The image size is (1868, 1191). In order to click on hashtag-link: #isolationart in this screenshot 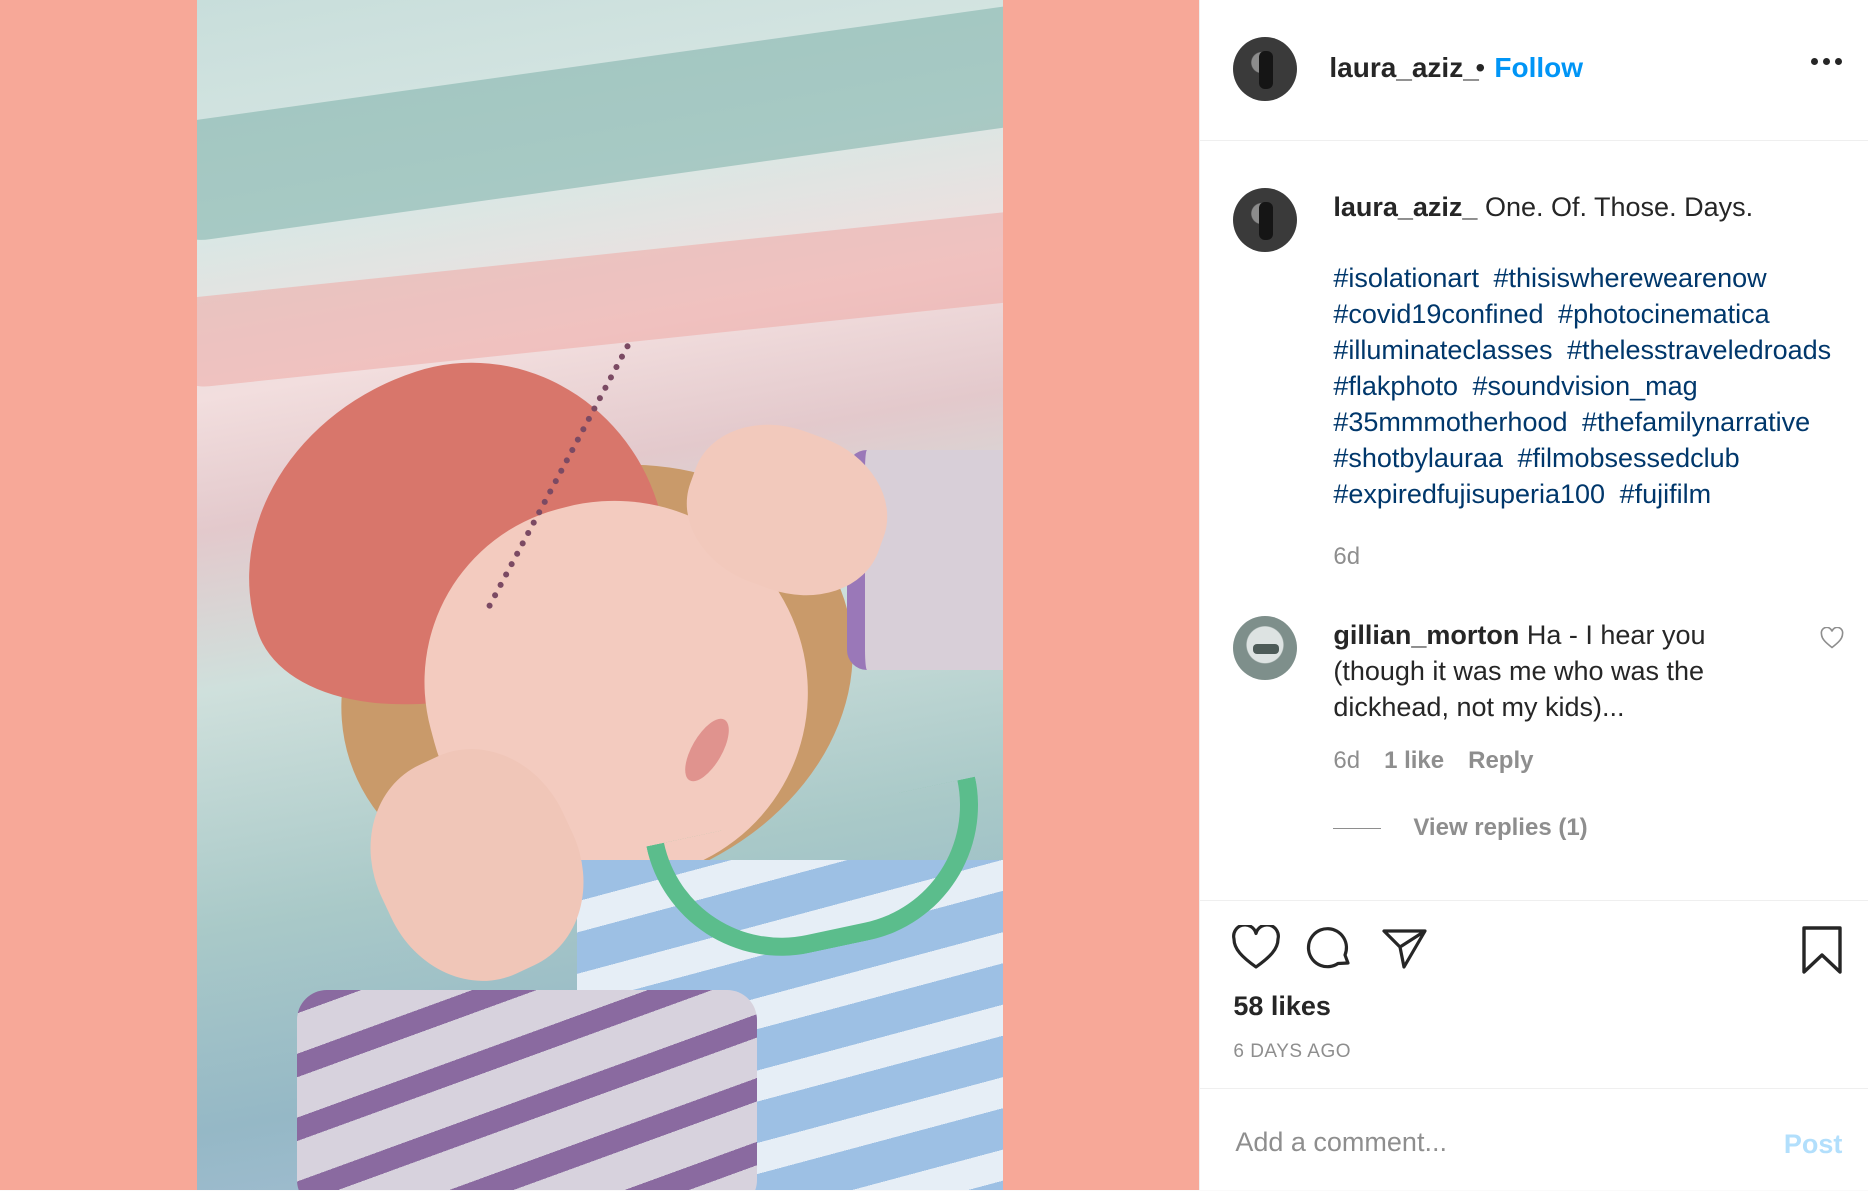, I will do `click(1406, 278)`.